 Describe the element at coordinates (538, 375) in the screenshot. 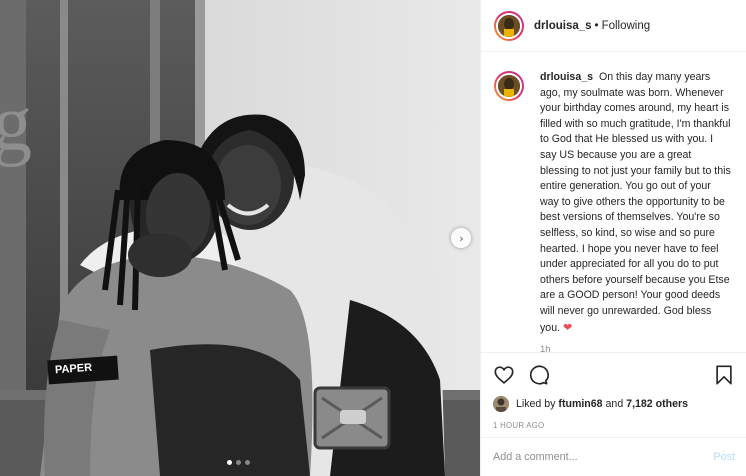

I see `comment-icon` at that location.